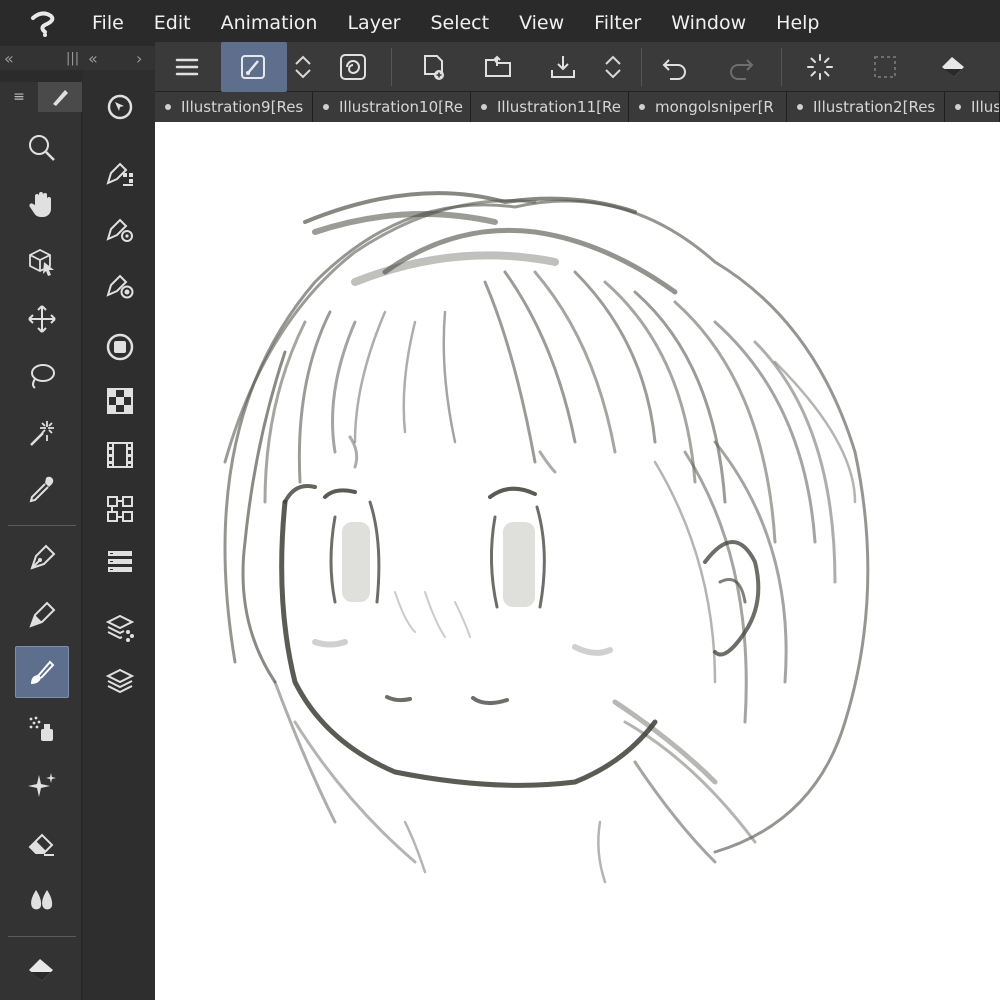 This screenshot has width=1000, height=1000. Describe the element at coordinates (42, 558) in the screenshot. I see `pen-icon` at that location.